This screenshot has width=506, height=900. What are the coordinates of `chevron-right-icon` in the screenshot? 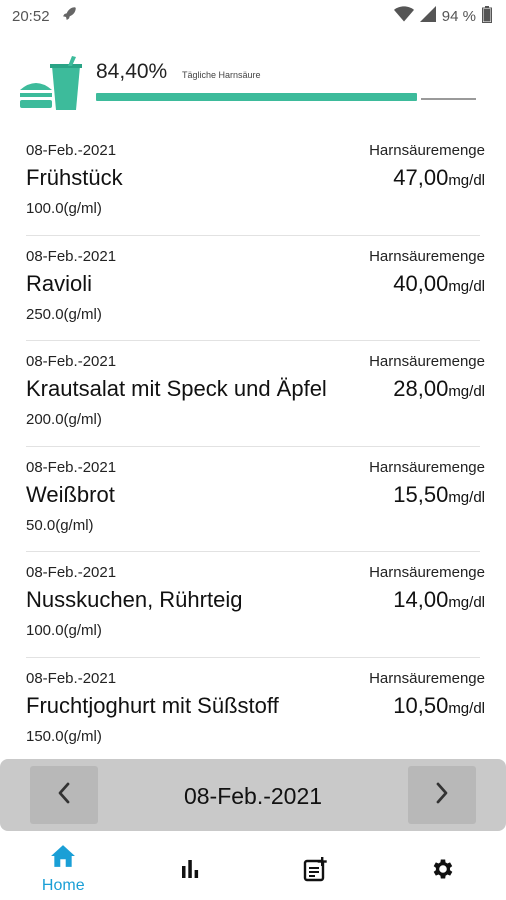 It's located at (442, 795).